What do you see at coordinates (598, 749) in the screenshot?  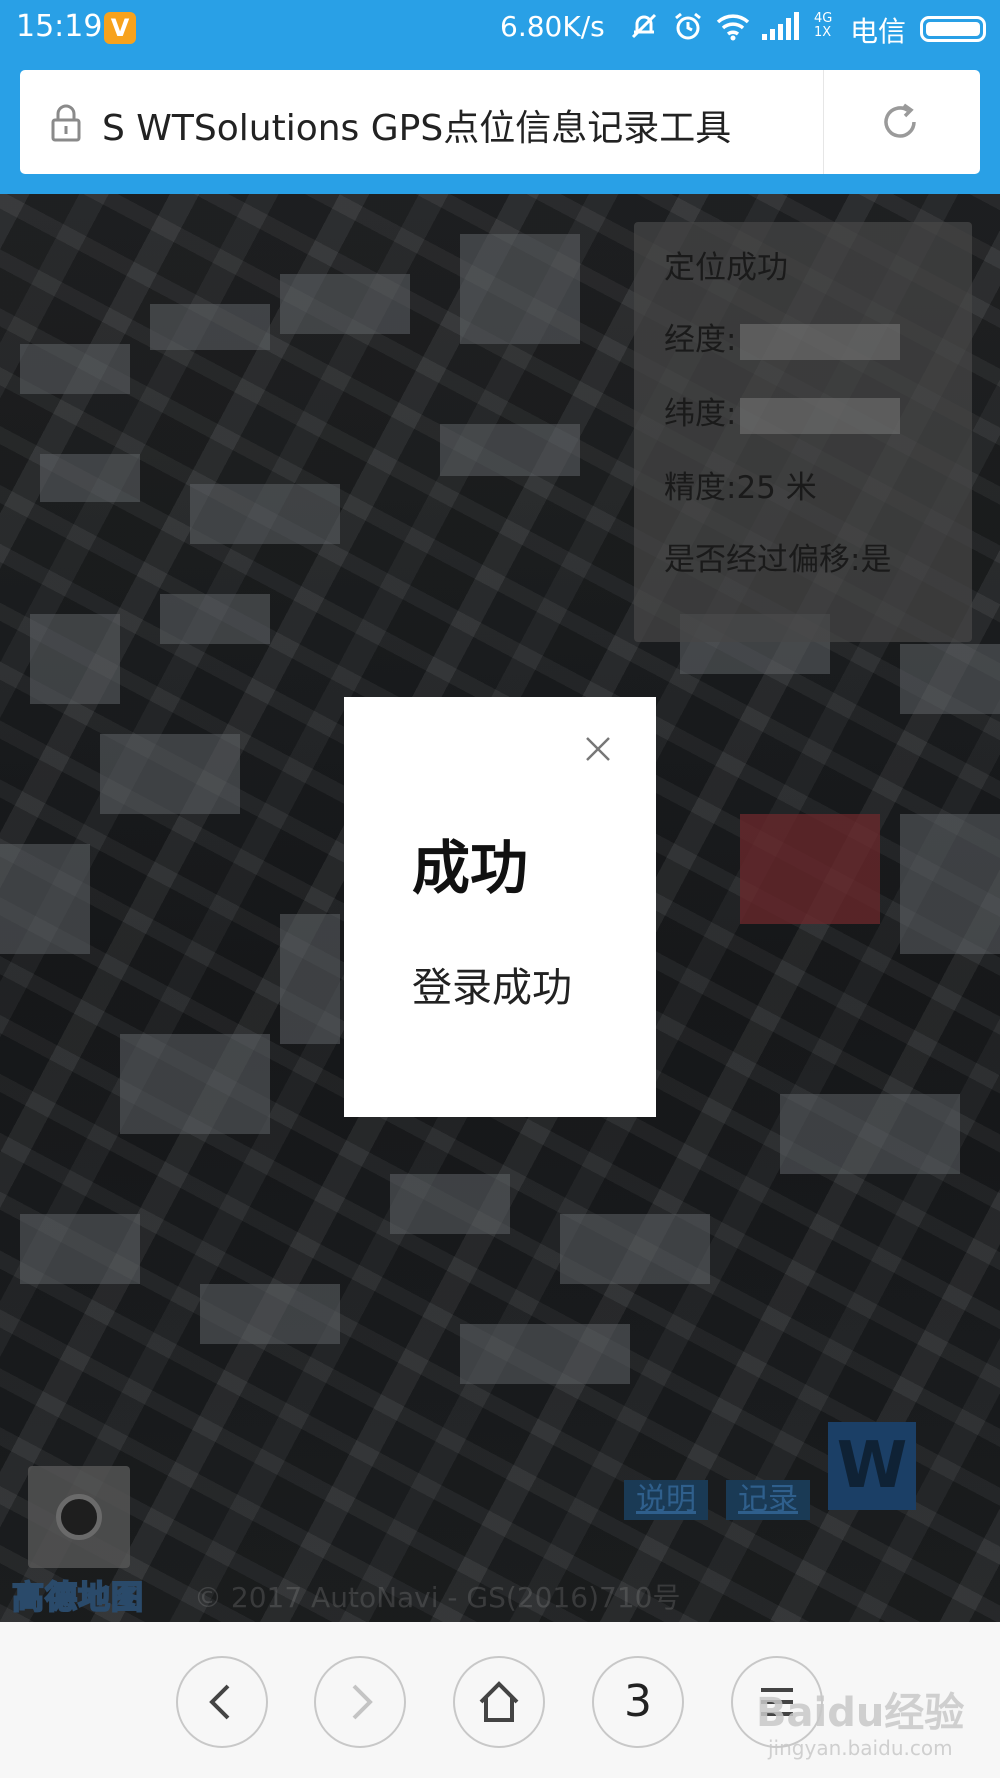 I see `close-icon` at bounding box center [598, 749].